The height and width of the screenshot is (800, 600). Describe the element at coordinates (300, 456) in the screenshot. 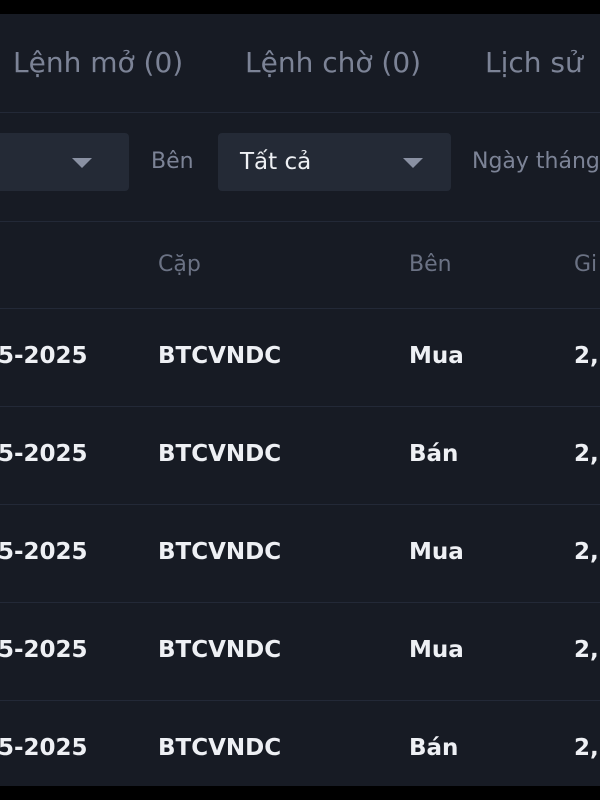

I see `table-row: 5-2025 BTCVNDC Bán 2,` at that location.